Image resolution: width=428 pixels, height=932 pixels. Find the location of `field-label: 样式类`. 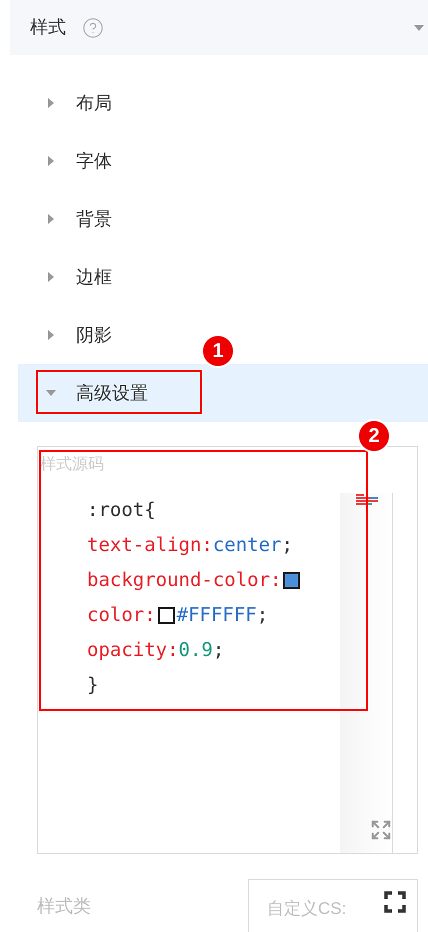

field-label: 样式类 is located at coordinates (64, 906).